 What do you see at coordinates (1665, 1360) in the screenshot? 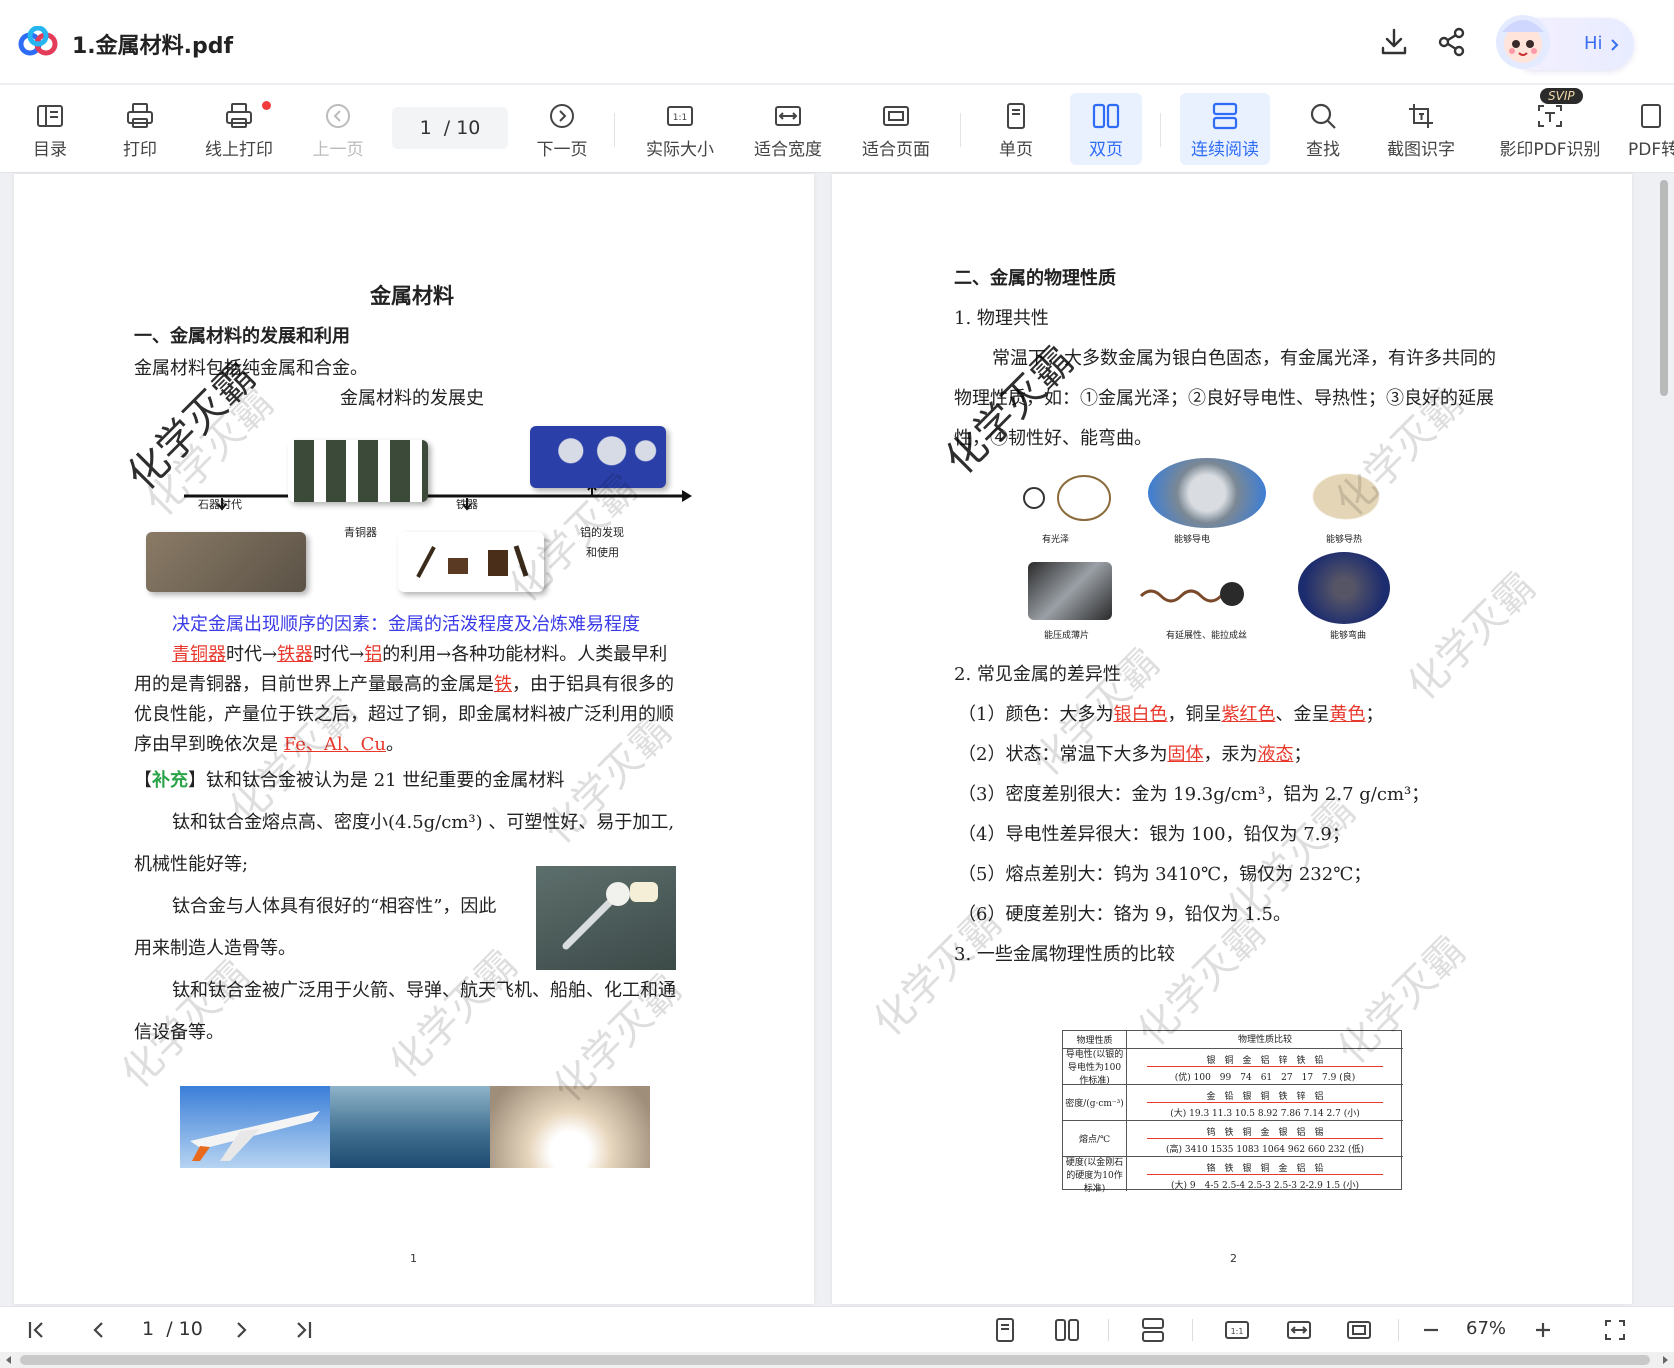
I see `scroll-right-icon` at bounding box center [1665, 1360].